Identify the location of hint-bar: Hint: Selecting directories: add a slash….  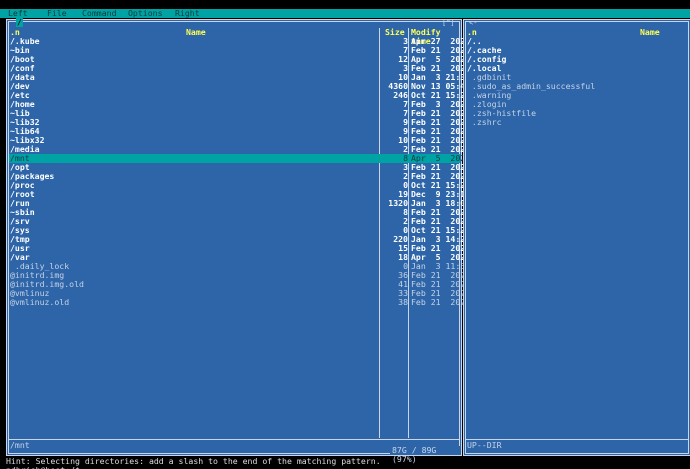
(193, 461).